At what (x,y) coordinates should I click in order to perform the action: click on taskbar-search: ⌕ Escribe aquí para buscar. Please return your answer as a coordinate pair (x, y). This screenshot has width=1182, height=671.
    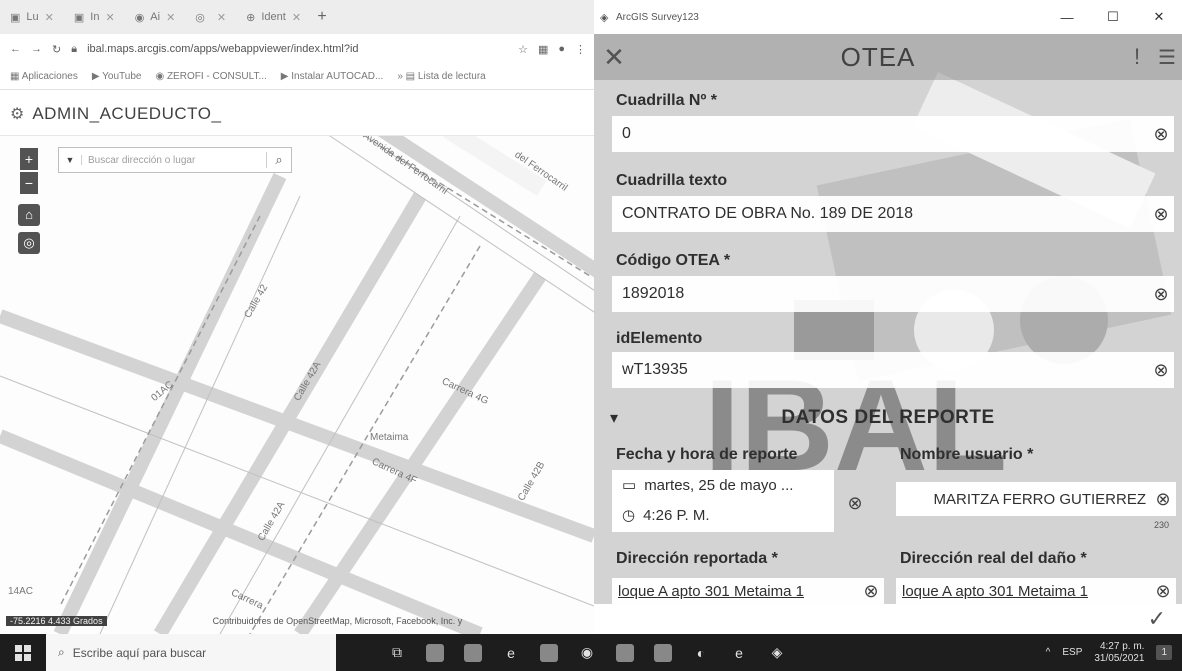
    Looking at the image, I should click on (191, 652).